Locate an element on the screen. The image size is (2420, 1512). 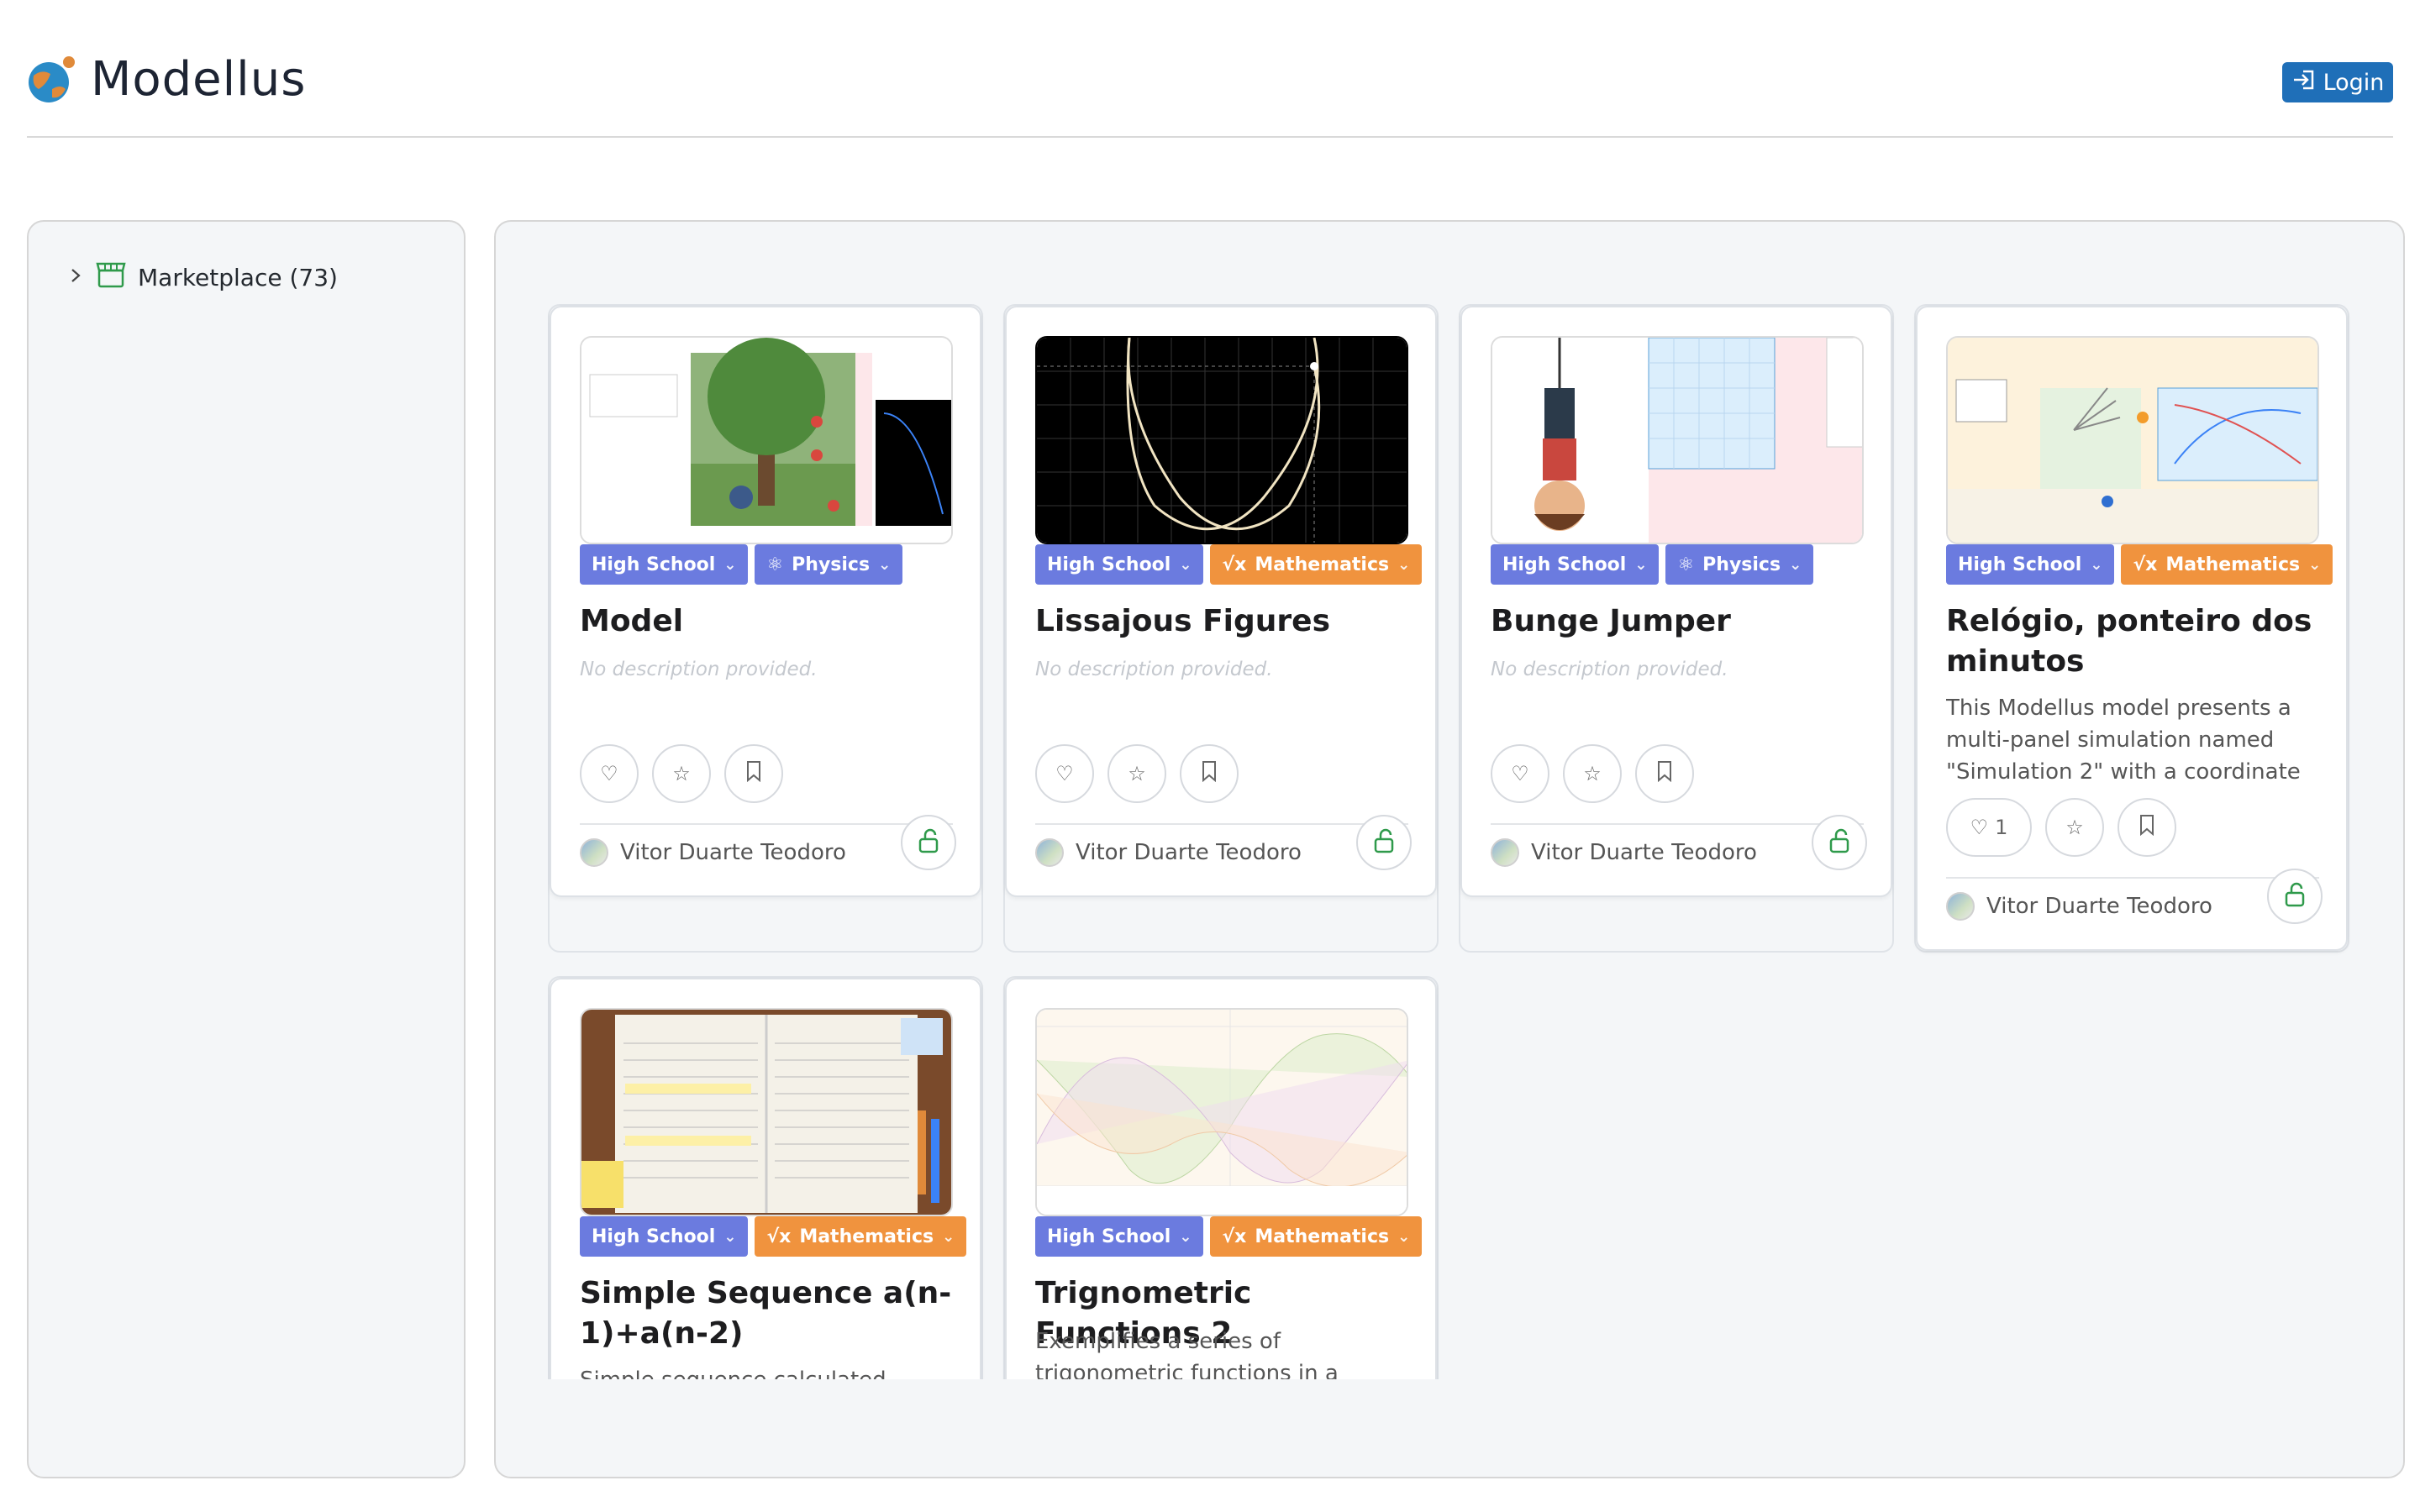
card-title: Lissajous Figures is located at coordinates (1222, 621).